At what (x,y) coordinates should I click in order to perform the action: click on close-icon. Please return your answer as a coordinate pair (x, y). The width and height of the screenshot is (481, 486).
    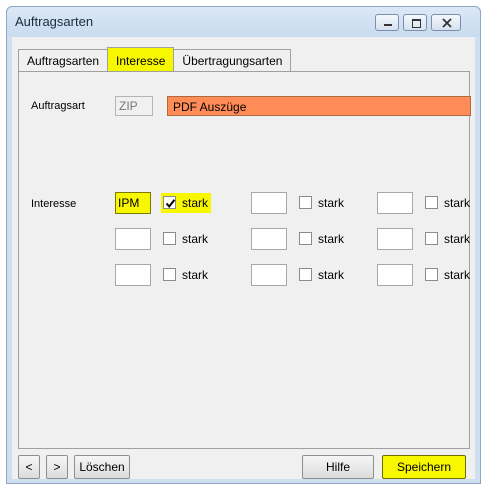
    Looking at the image, I should click on (447, 23).